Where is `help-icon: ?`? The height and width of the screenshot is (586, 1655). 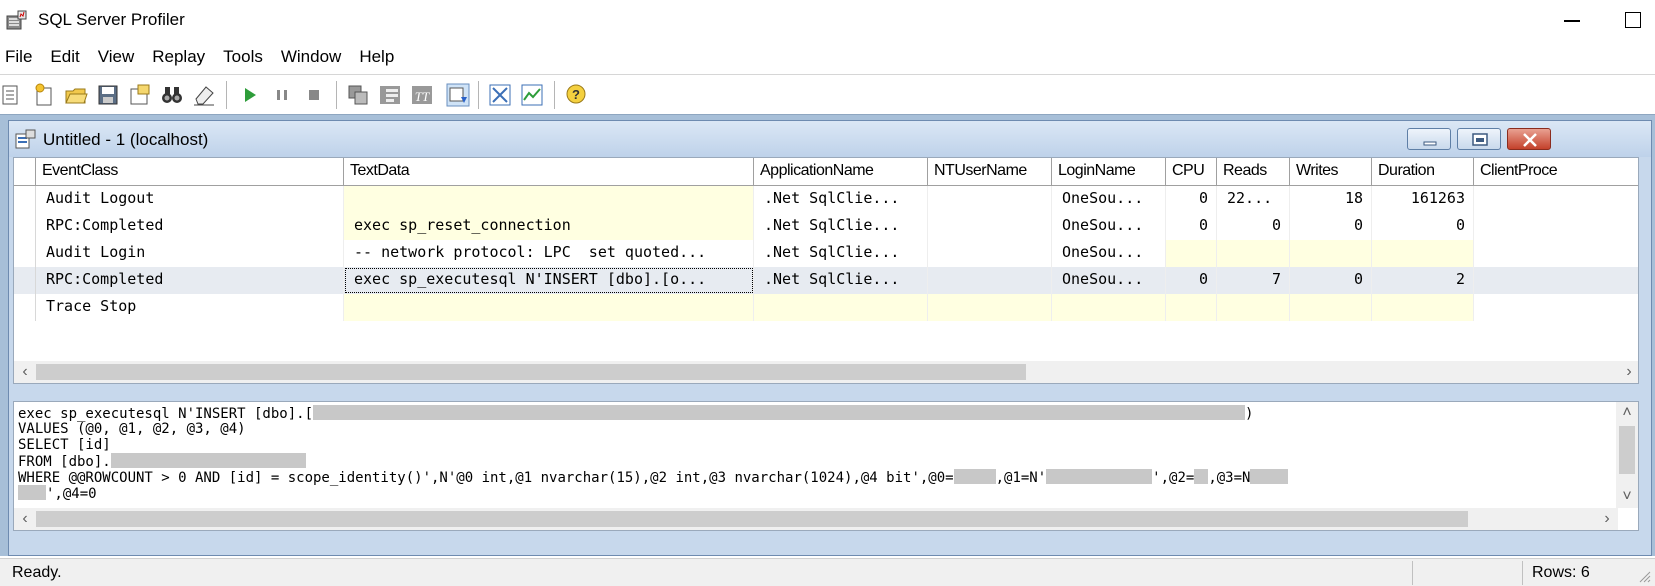 help-icon: ? is located at coordinates (576, 95).